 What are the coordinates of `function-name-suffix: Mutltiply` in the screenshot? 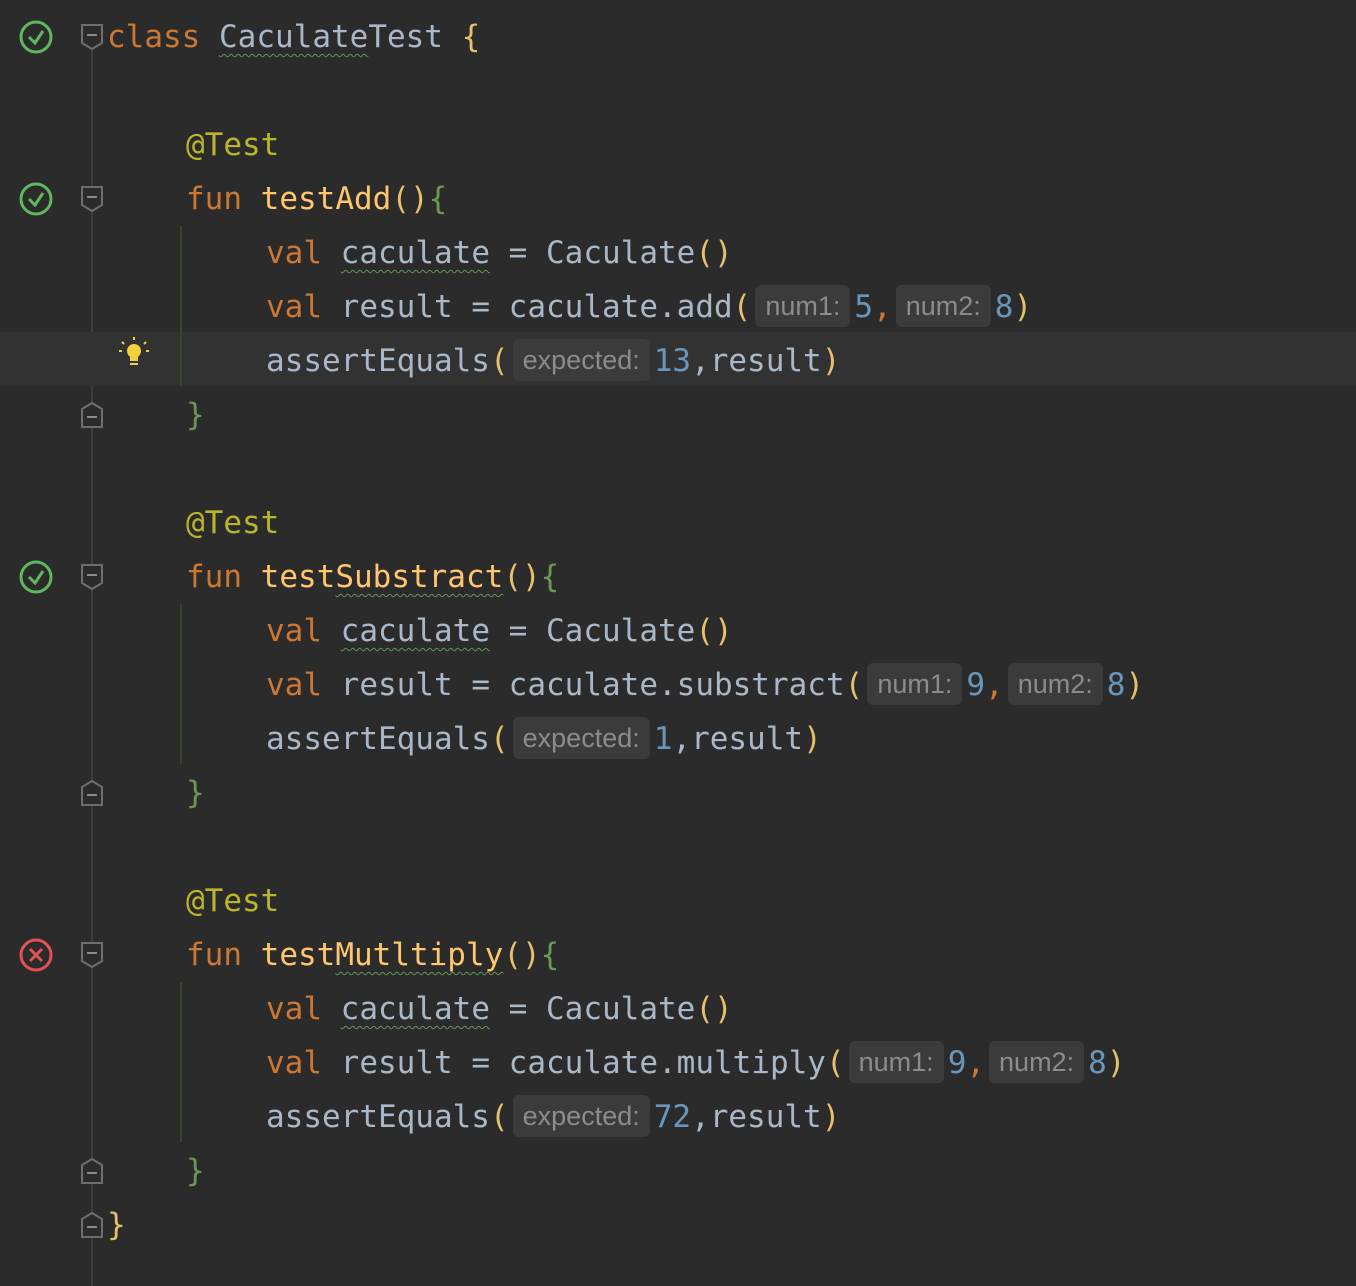 It's located at (419, 955).